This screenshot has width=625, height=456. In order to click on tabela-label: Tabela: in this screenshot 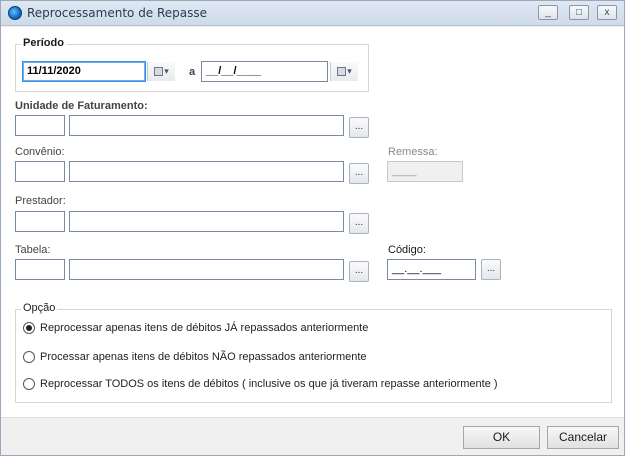, I will do `click(33, 250)`.